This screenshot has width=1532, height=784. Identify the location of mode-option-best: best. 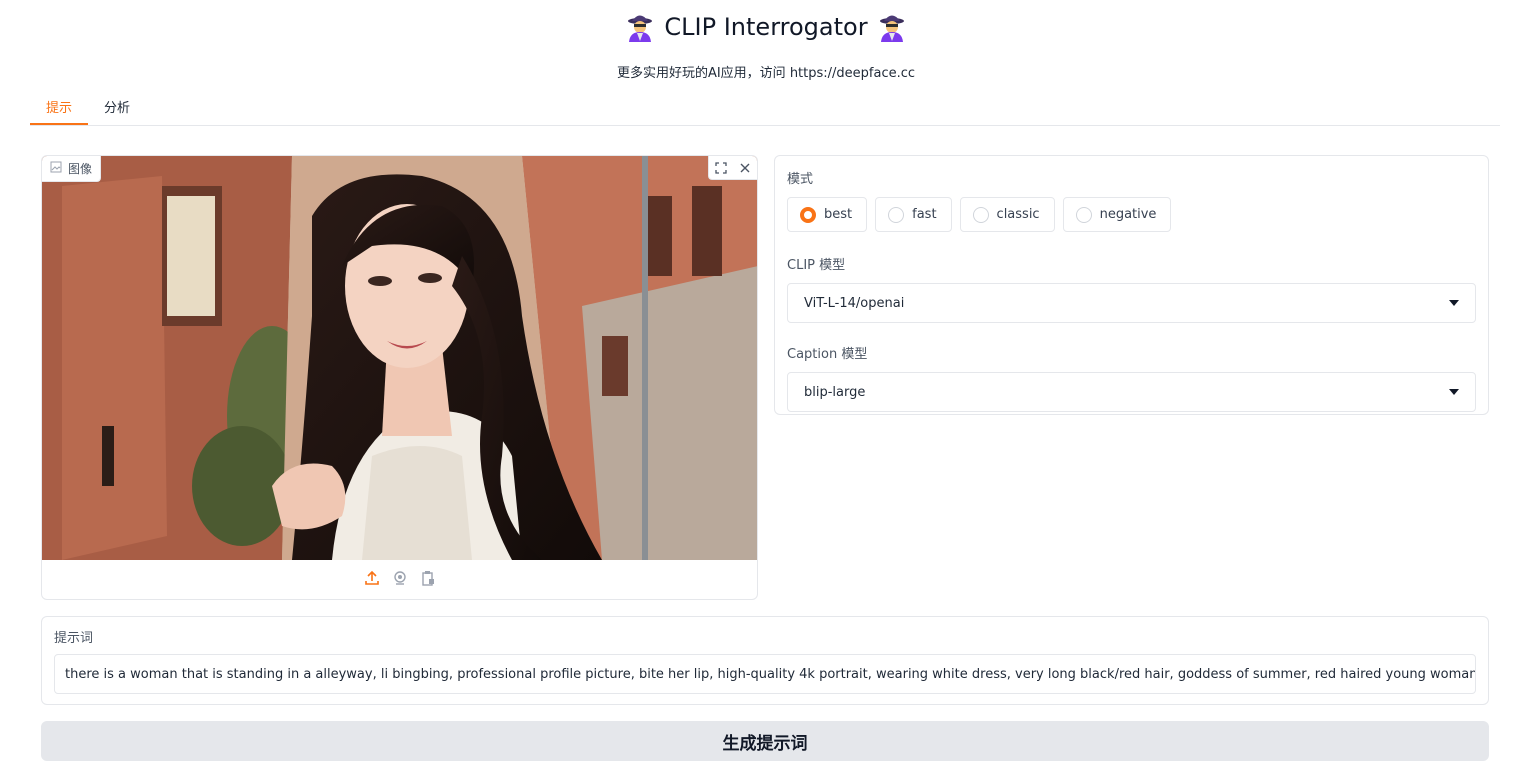
(827, 214).